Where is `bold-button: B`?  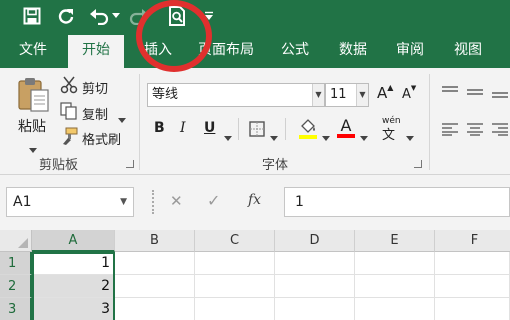
bold-button: B is located at coordinates (159, 128).